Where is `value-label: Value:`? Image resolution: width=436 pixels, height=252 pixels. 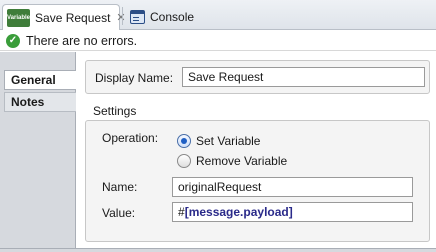 value-label: Value: is located at coordinates (119, 213).